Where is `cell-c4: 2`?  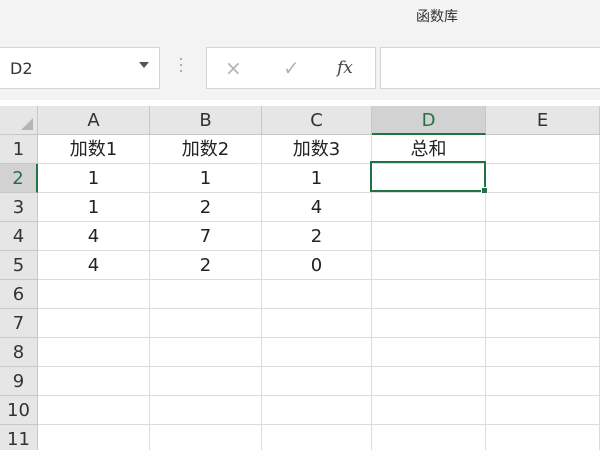
cell-c4: 2 is located at coordinates (317, 236).